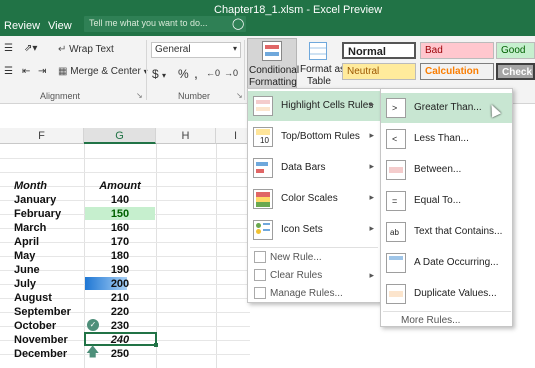  What do you see at coordinates (314, 168) in the screenshot?
I see `menu-item-data-bars: Data Bars ▸` at bounding box center [314, 168].